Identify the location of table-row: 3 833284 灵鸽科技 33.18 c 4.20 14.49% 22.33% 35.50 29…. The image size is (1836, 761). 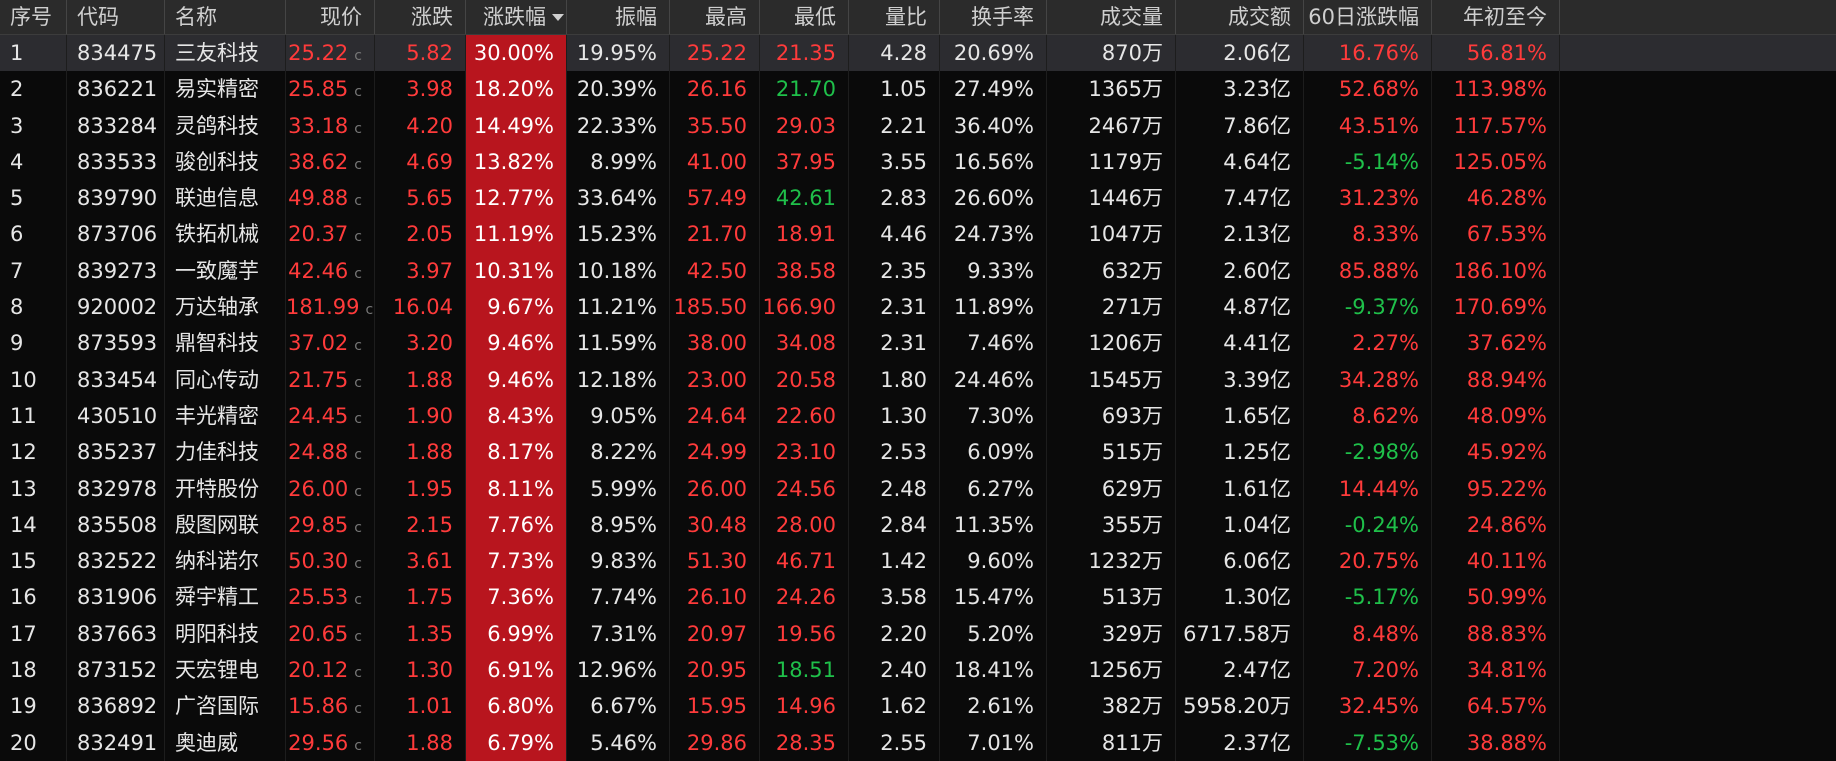
(918, 125).